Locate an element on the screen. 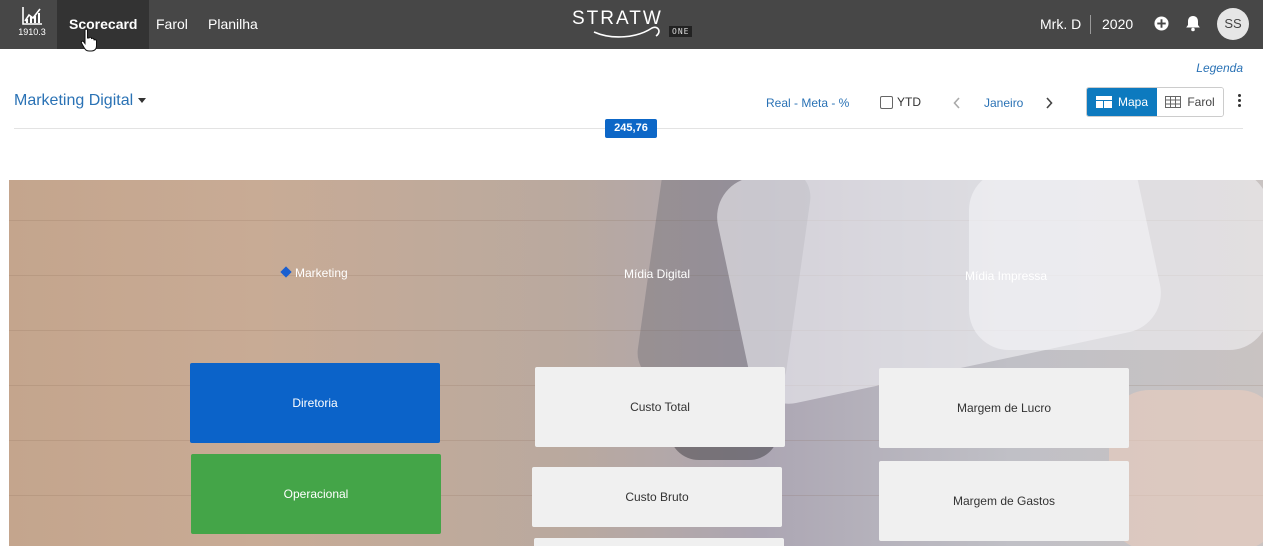 Image resolution: width=1263 pixels, height=546 pixels. tab-scorecard: Scorecard is located at coordinates (103, 24).